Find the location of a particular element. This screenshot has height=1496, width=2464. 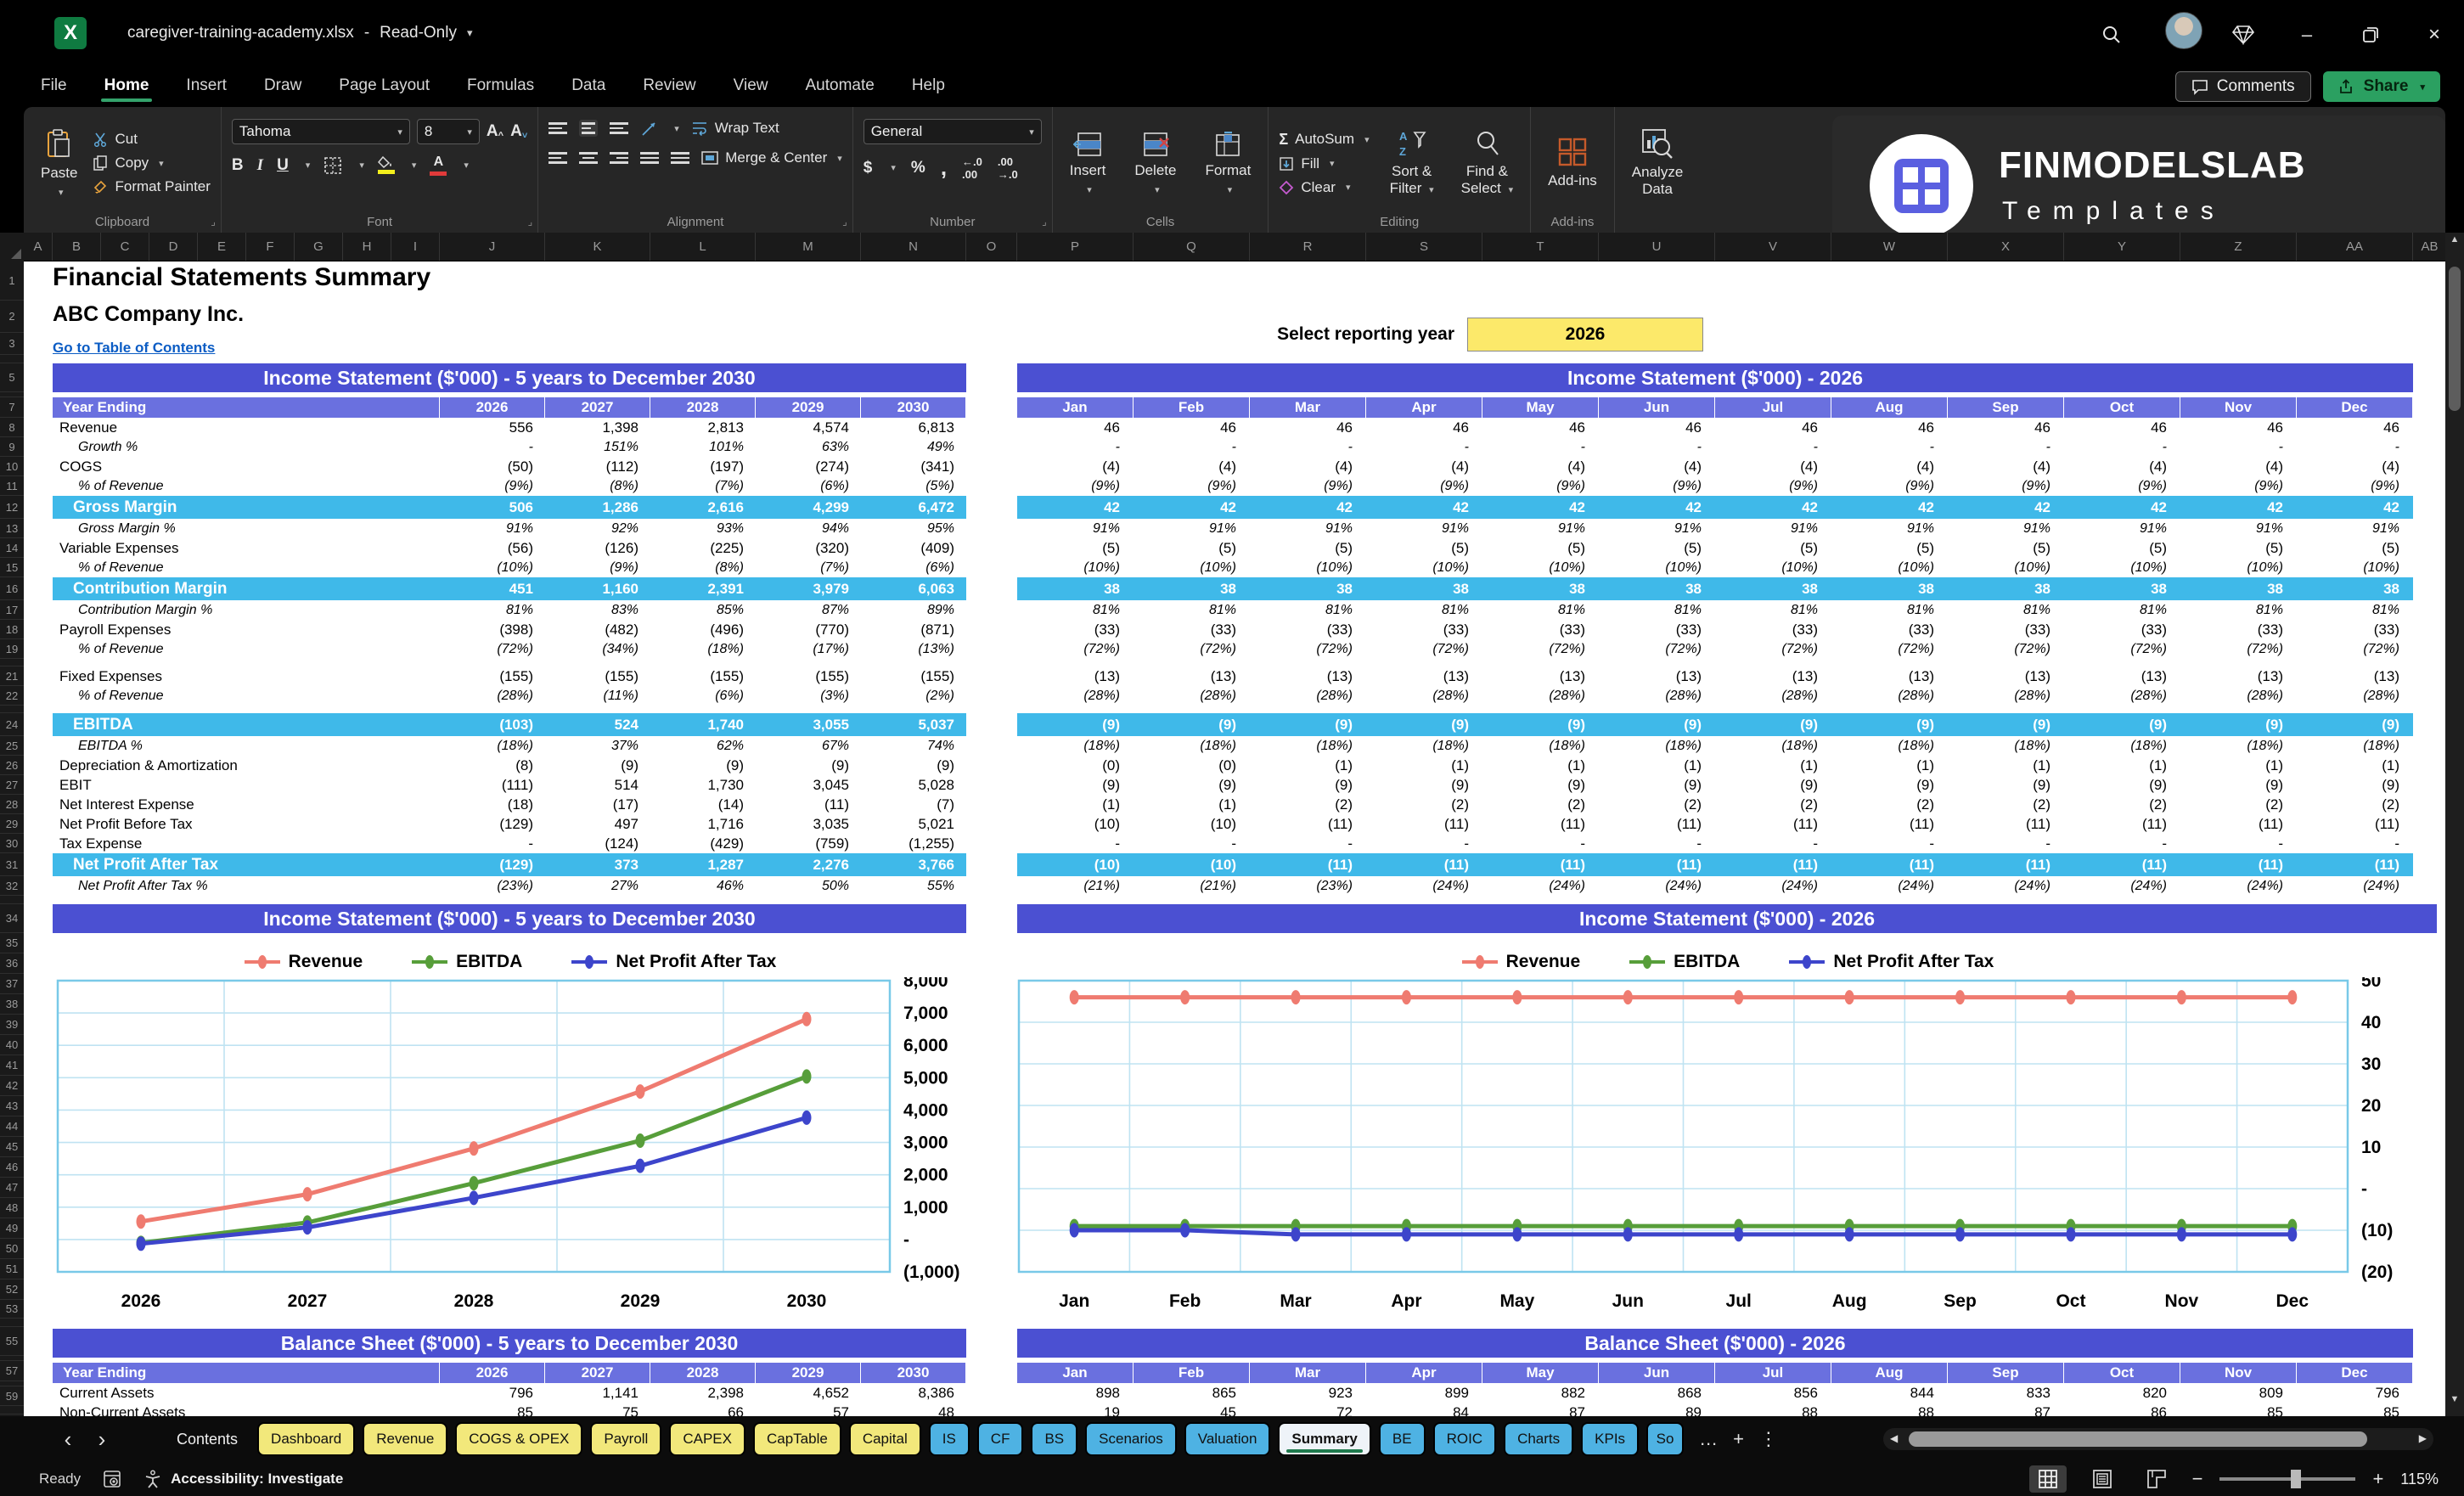

orientation-icon is located at coordinates (649, 128).